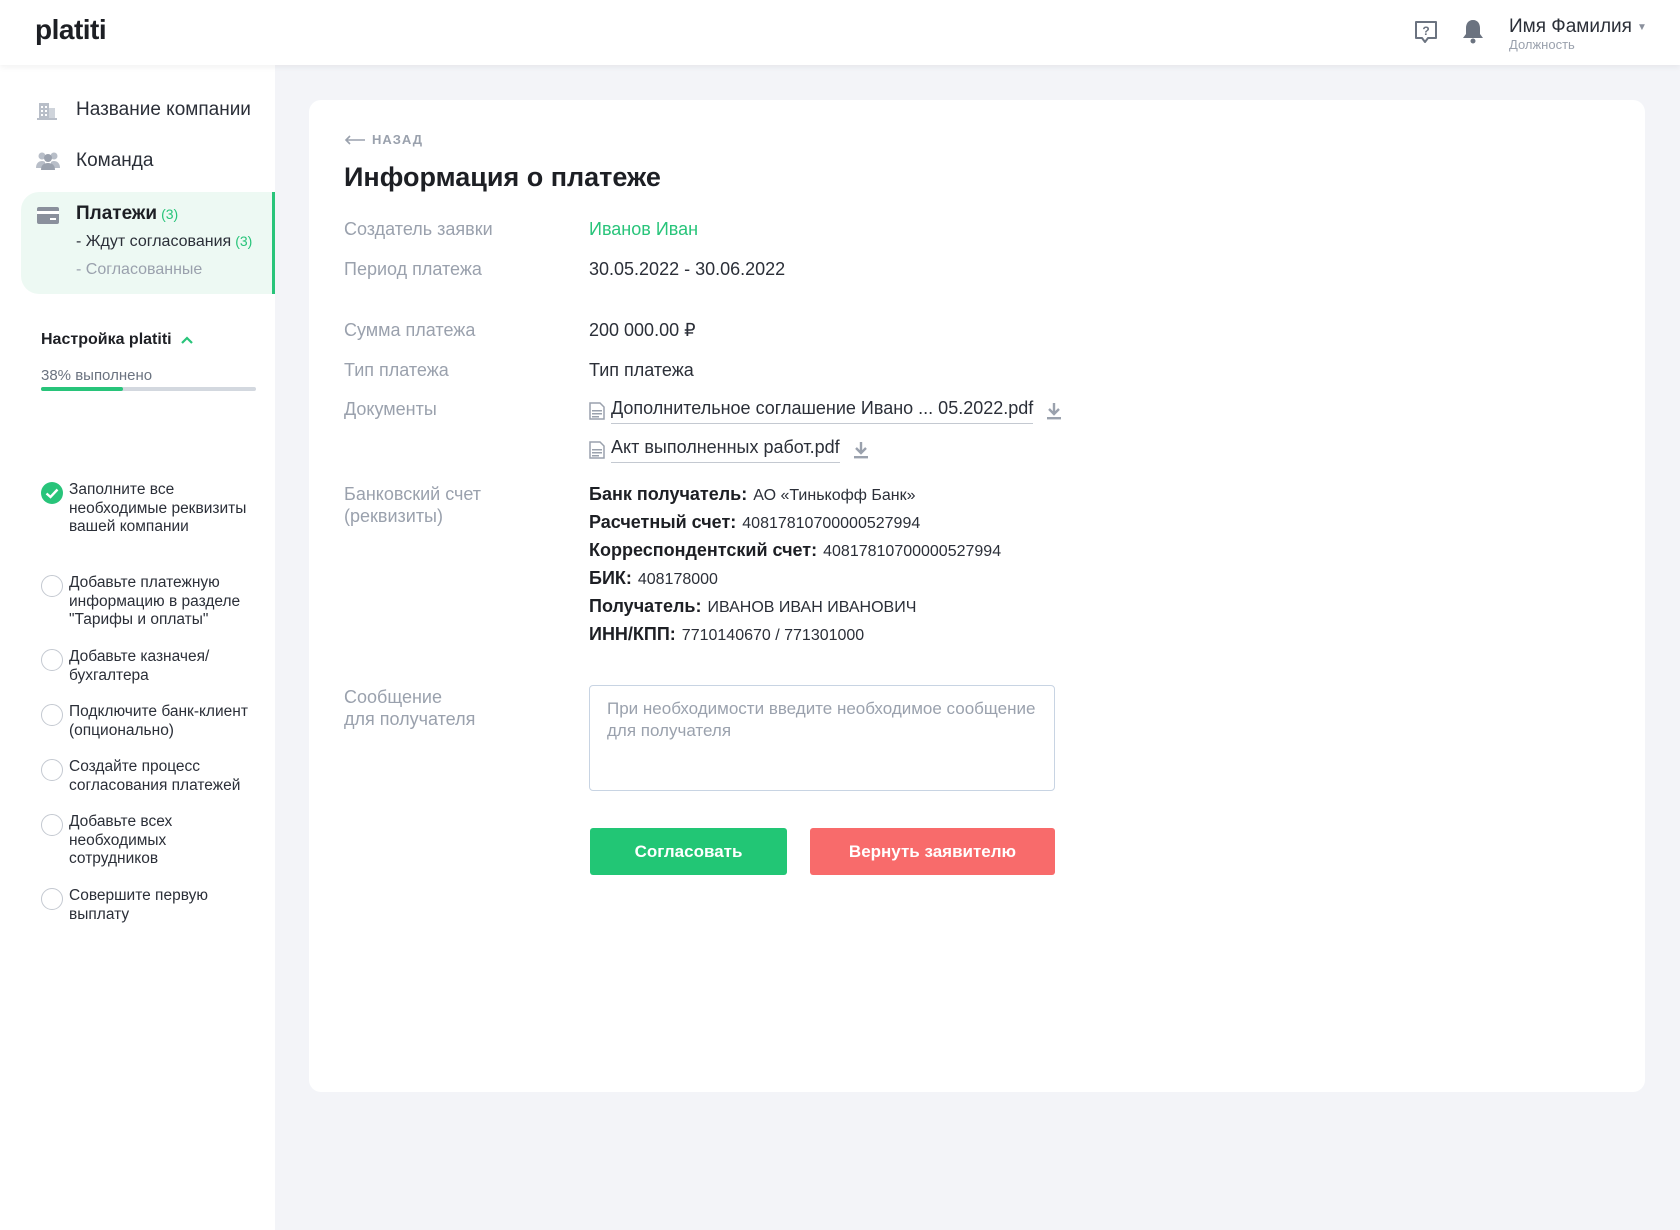 This screenshot has height=1230, width=1680. What do you see at coordinates (932, 851) in the screenshot?
I see `return-button: Вернуть заявителю` at bounding box center [932, 851].